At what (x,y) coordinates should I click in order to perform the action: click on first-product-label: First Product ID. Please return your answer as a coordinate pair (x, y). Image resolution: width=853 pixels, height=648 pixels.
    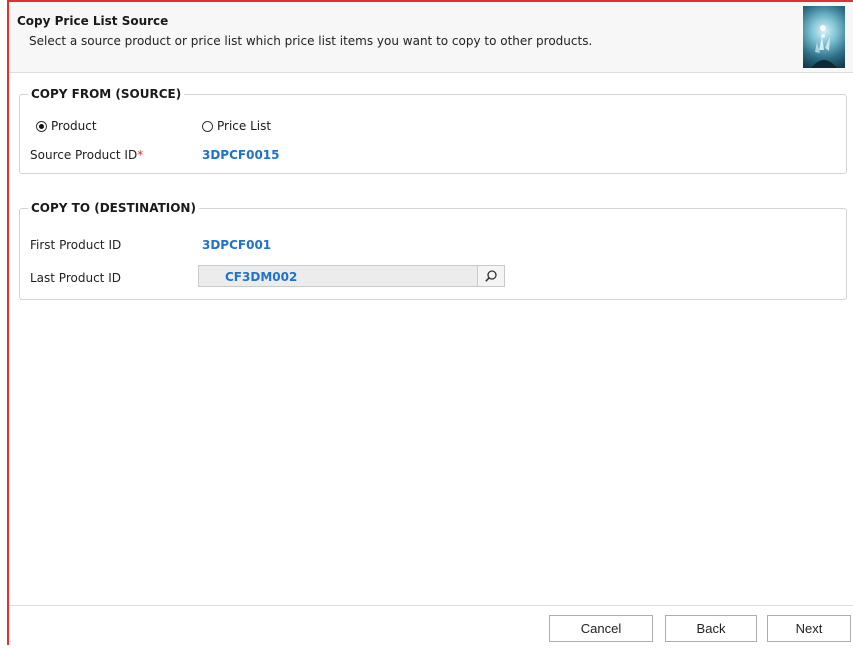
    Looking at the image, I should click on (76, 245).